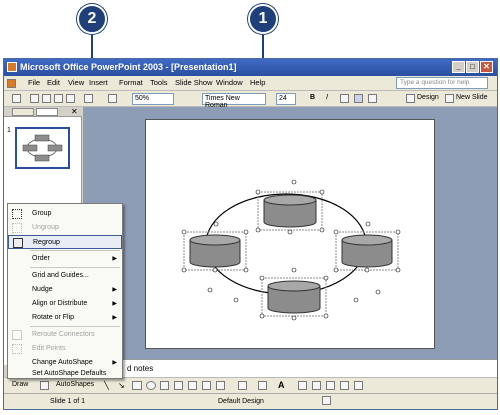 This screenshot has height=415, width=500. I want to click on document-icon, so click(11, 83).